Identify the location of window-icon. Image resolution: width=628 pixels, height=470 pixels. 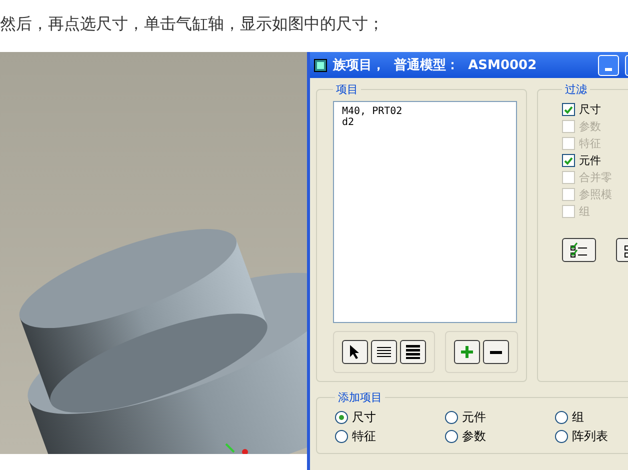
(320, 65).